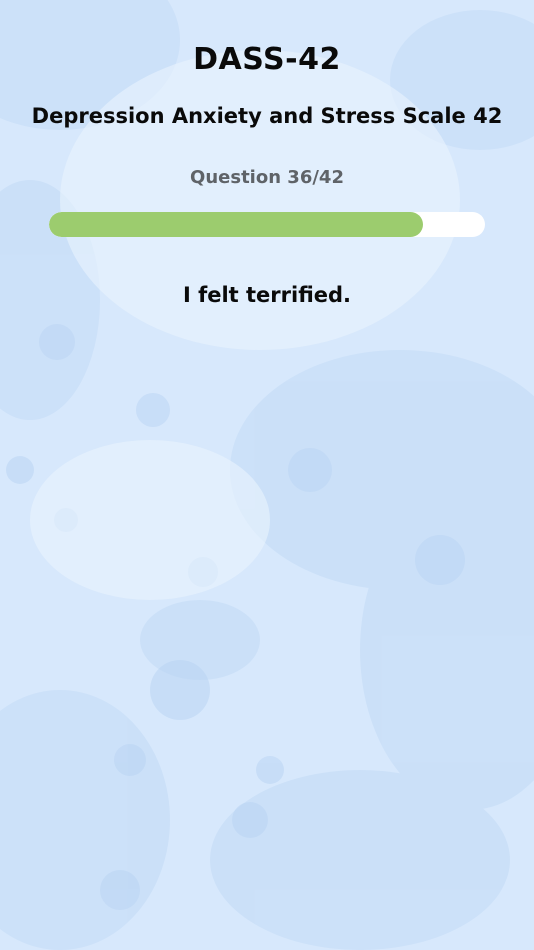 This screenshot has width=534, height=950. I want to click on question-text: I felt terrified., so click(267, 295).